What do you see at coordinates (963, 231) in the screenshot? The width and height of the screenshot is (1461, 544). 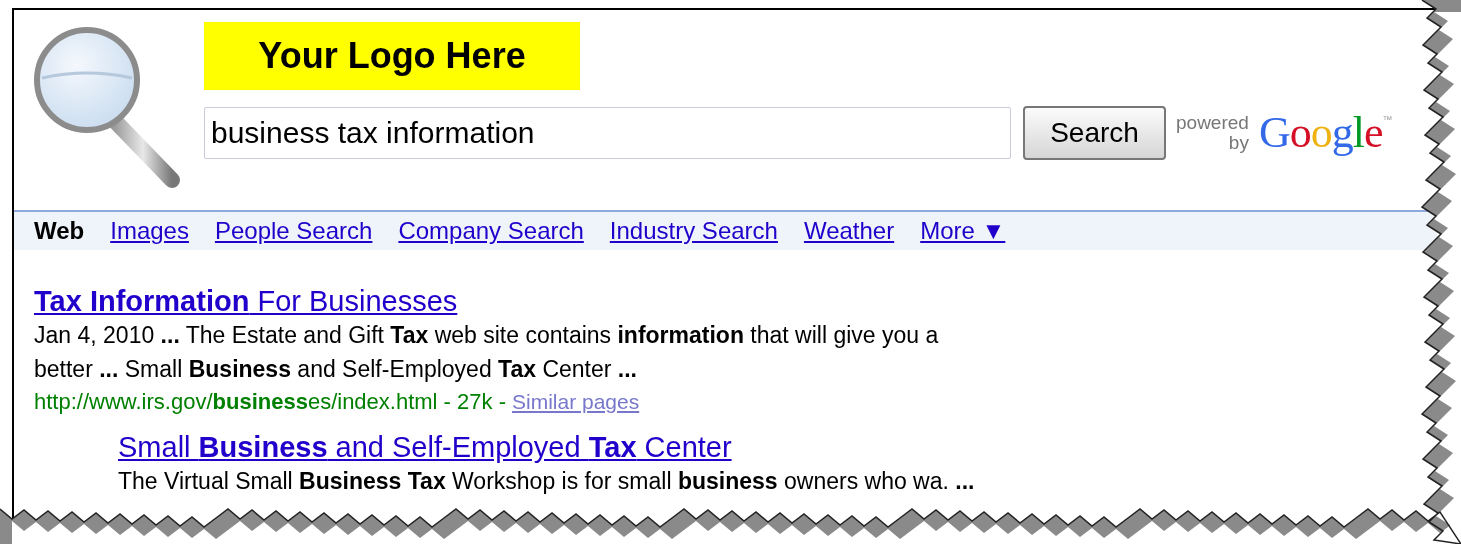 I see `nav-tab: More ▼` at bounding box center [963, 231].